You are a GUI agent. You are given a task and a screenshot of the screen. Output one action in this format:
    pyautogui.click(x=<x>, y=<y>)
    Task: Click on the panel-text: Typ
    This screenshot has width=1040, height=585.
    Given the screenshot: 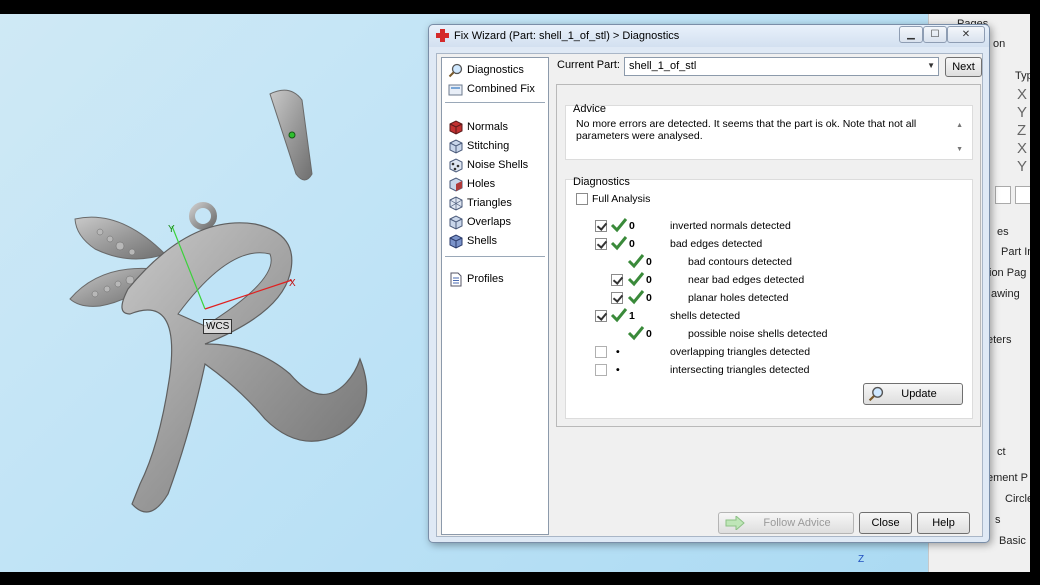 What is the action you would take?
    pyautogui.click(x=1022, y=76)
    